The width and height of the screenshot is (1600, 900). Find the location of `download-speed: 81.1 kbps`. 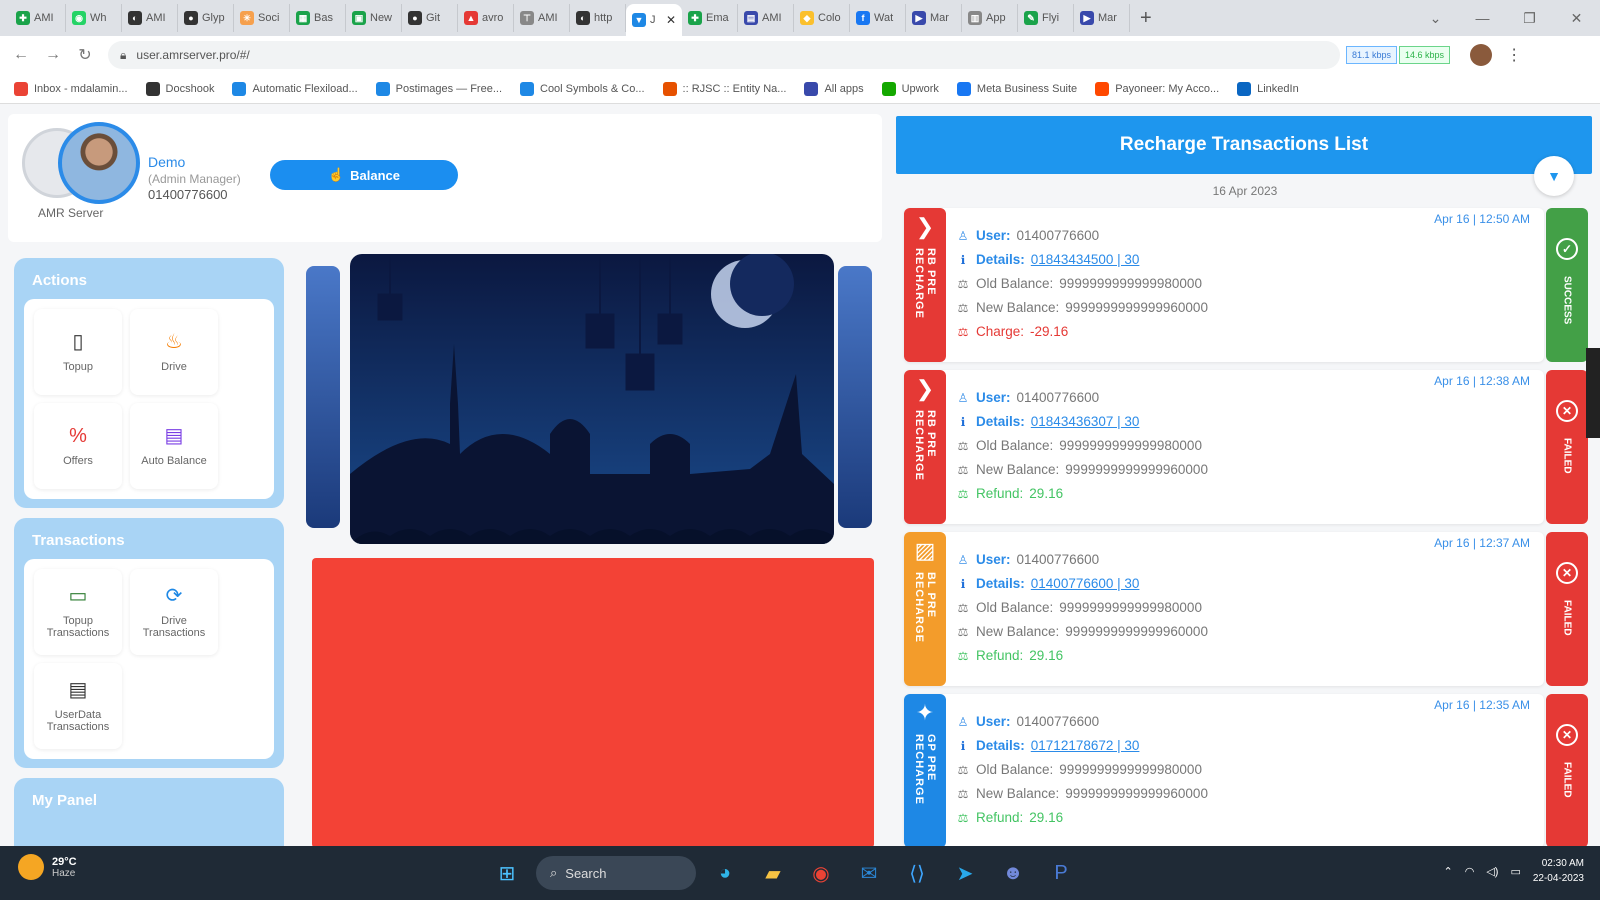

download-speed: 81.1 kbps is located at coordinates (1372, 55).